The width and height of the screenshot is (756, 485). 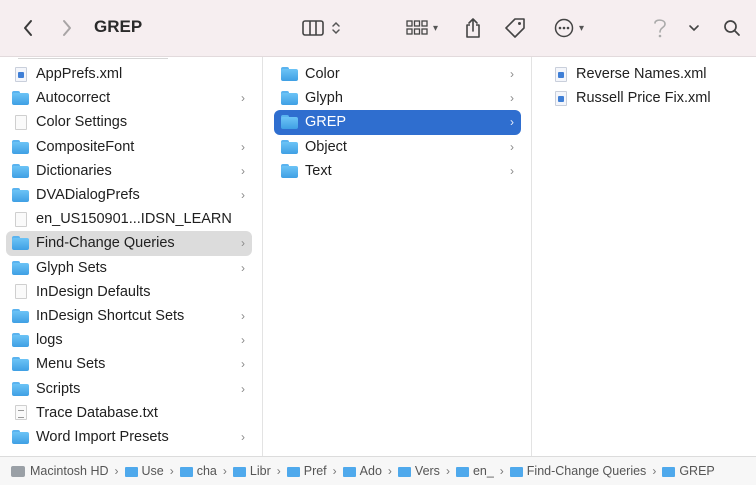 I want to click on share-button, so click(x=473, y=28).